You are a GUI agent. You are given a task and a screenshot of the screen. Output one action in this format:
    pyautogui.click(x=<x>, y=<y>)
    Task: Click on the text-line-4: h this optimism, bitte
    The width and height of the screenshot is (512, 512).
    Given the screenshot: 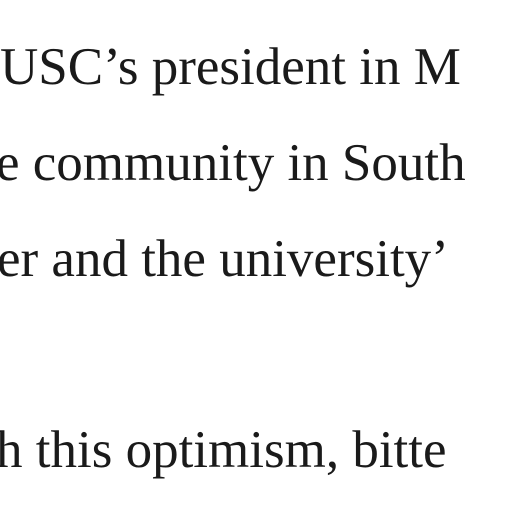 What is the action you would take?
    pyautogui.click(x=223, y=450)
    